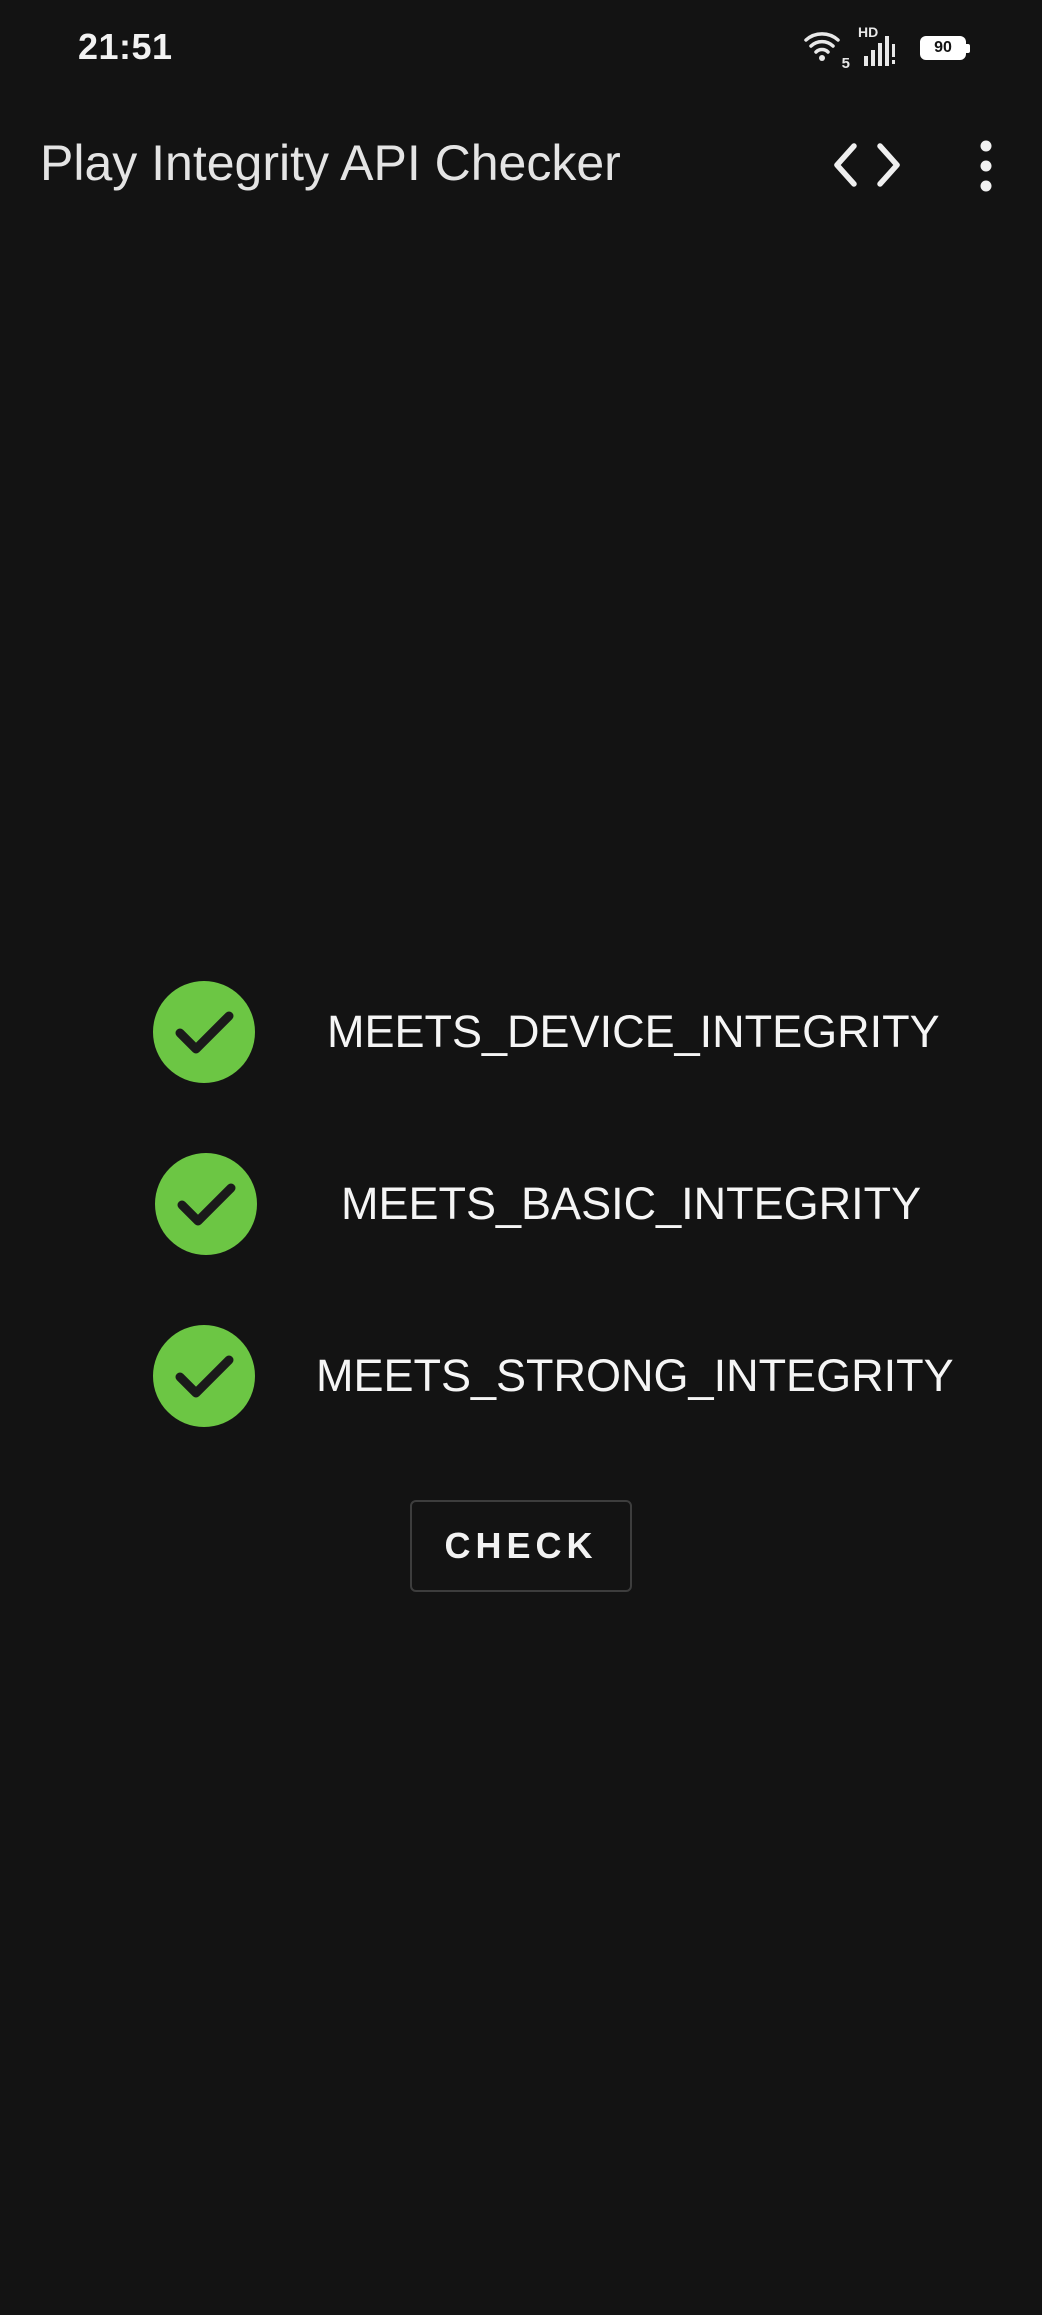 This screenshot has width=1042, height=2315. Describe the element at coordinates (521, 50) in the screenshot. I see `status-bar: 21:51 5 HD 90` at that location.